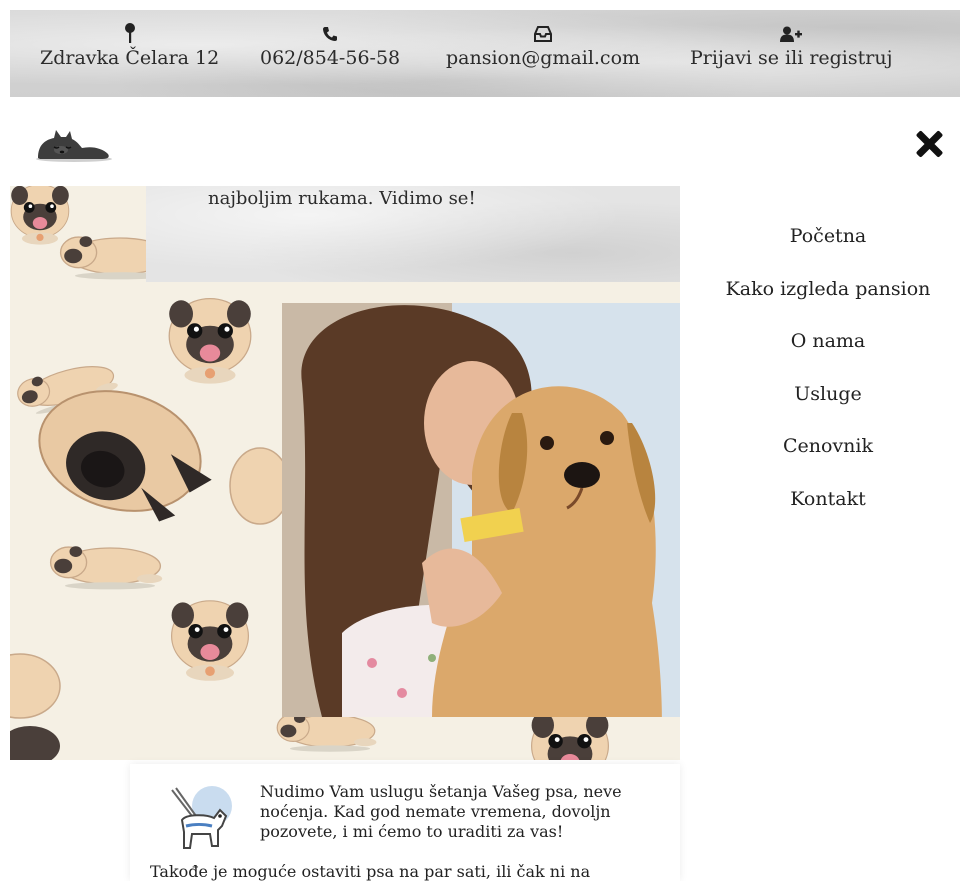 The image size is (960, 881). What do you see at coordinates (825, 236) in the screenshot?
I see `nav-item-pocetna: Početna` at bounding box center [825, 236].